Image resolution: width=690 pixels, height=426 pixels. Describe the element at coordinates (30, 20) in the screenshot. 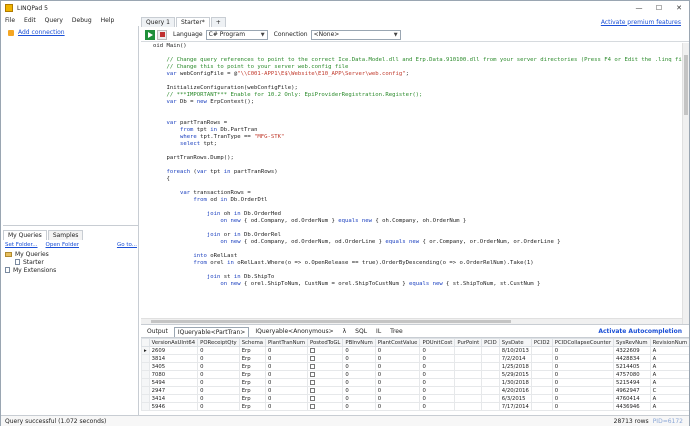

I see `menu-edit: Edit` at that location.